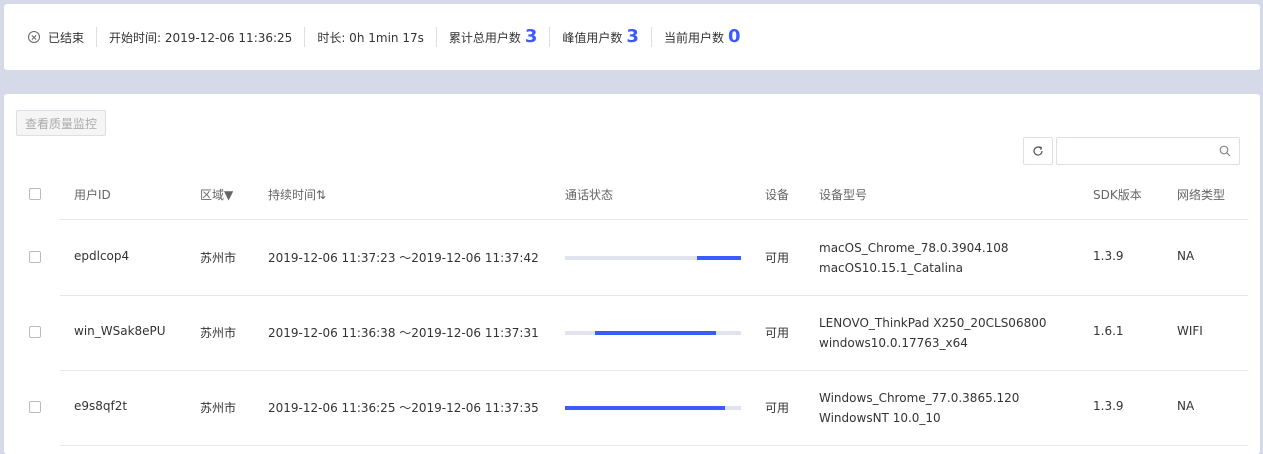 Image resolution: width=1263 pixels, height=454 pixels. What do you see at coordinates (693, 37) in the screenshot?
I see `current-users-label: 当前用户数` at bounding box center [693, 37].